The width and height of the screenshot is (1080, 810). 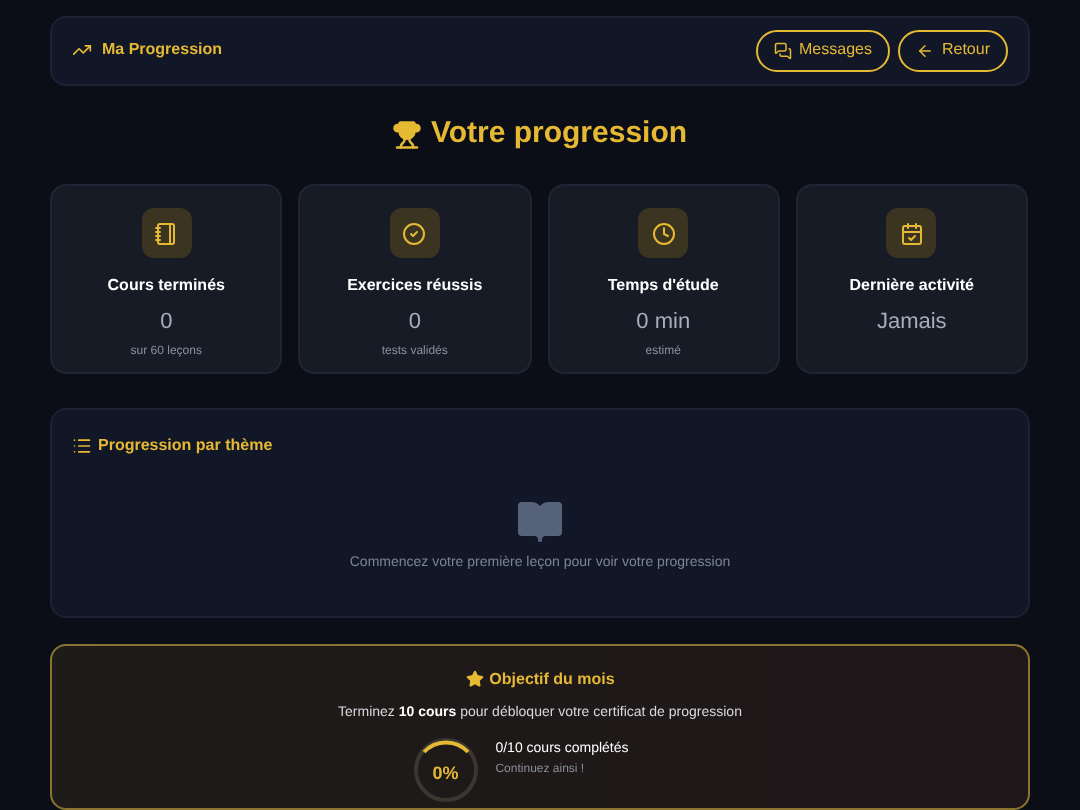 What do you see at coordinates (911, 323) in the screenshot?
I see `stat-value: Jamais` at bounding box center [911, 323].